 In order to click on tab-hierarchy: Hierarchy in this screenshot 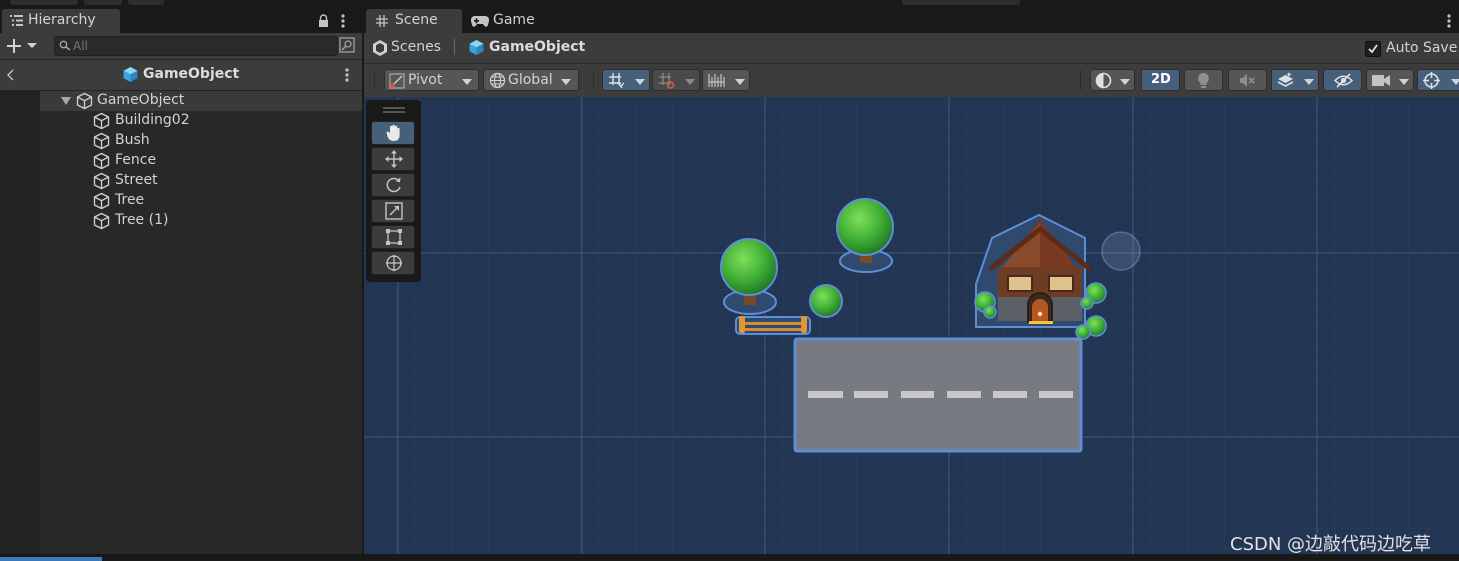, I will do `click(61, 21)`.